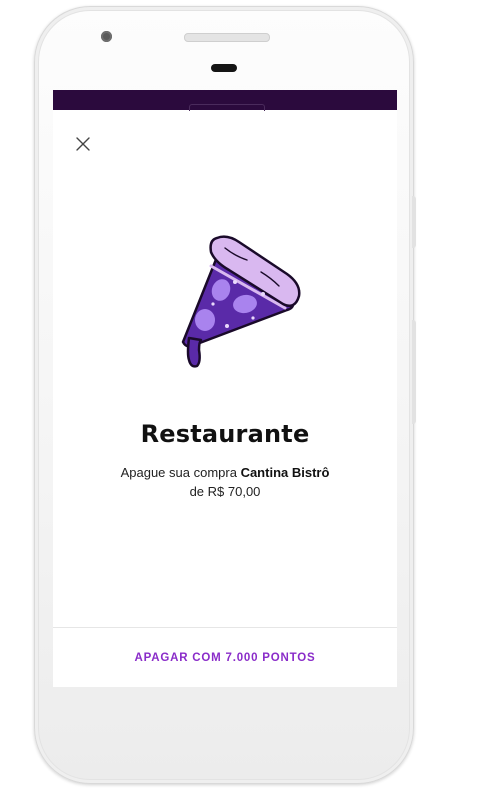 Image resolution: width=490 pixels, height=800 pixels. Describe the element at coordinates (225, 491) in the screenshot. I see `purchase-amount: de R$ 70,00` at that location.